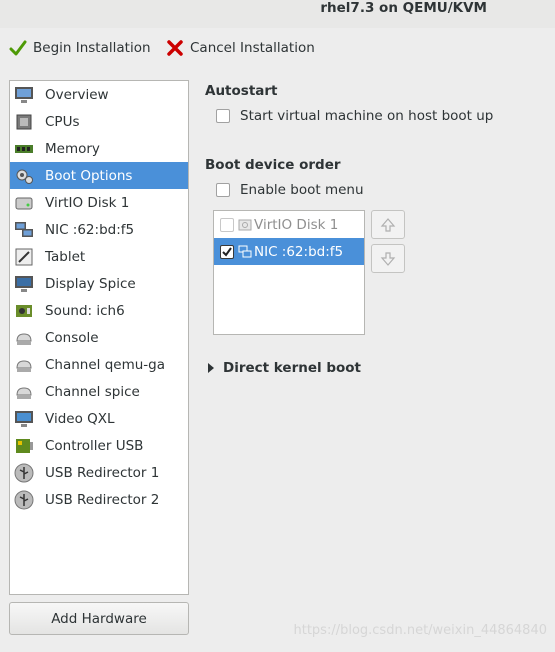 The image size is (555, 652). I want to click on direct-kernel-boot-expander: Direct kernel boot, so click(284, 368).